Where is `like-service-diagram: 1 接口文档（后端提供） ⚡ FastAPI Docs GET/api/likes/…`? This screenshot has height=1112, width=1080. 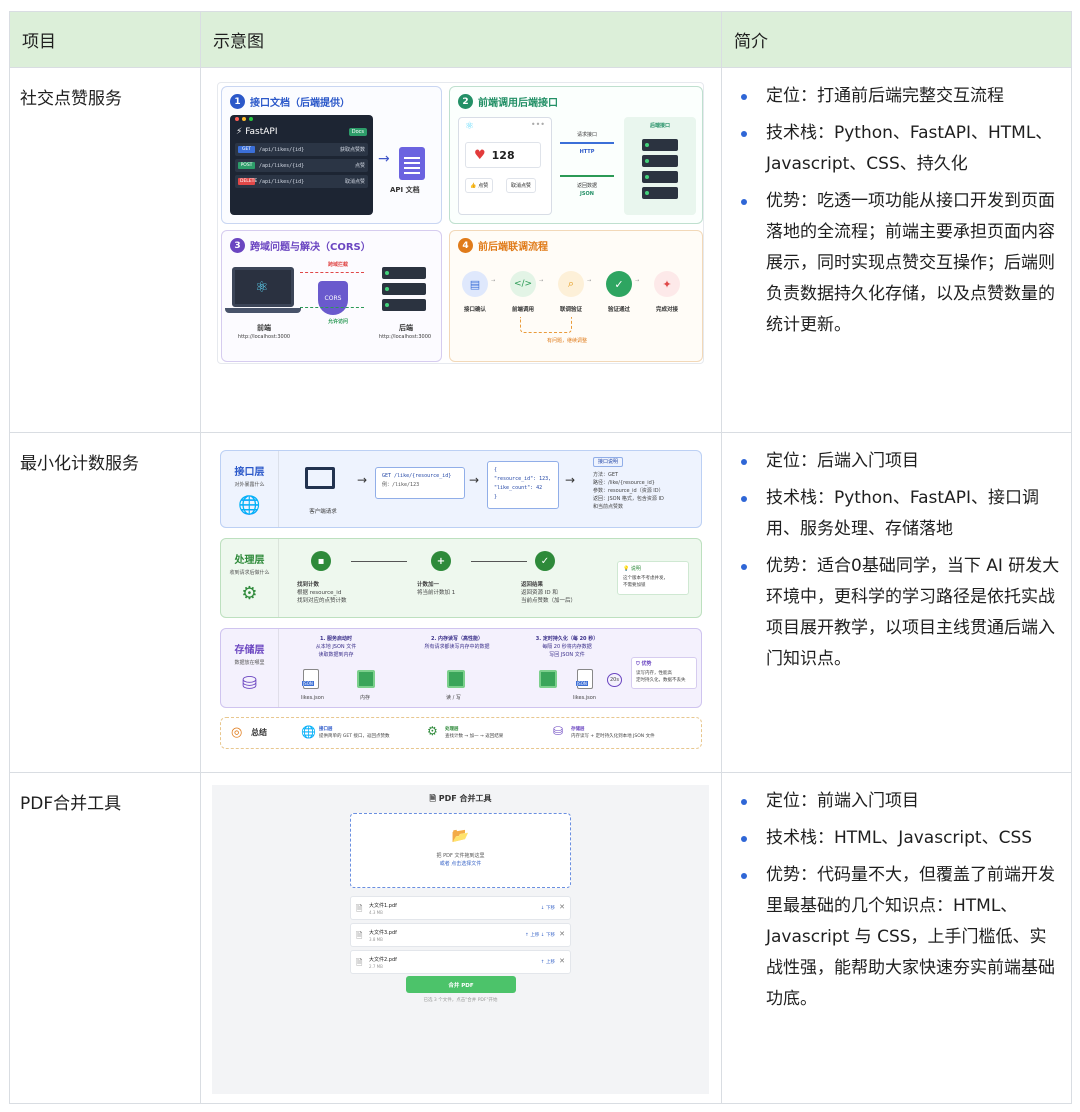
like-service-diagram: 1 接口文档（后端提供） ⚡ FastAPI Docs GET/api/likes/… is located at coordinates (460, 223).